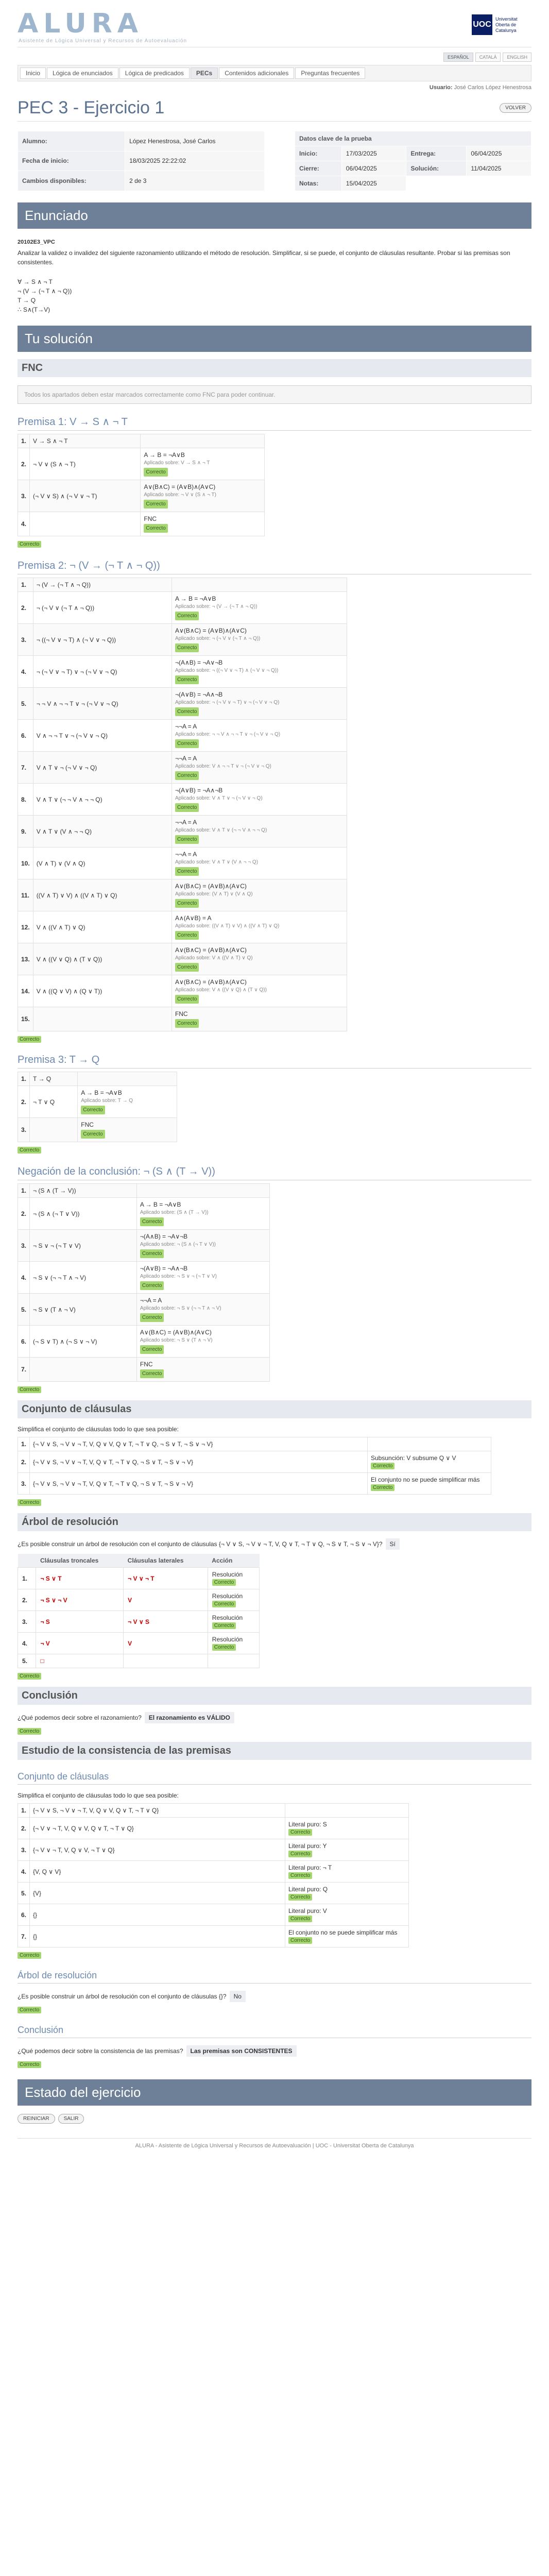  What do you see at coordinates (85, 464) in the screenshot?
I see `row-formula: ¬ V ∨ (S ∧ ¬ T)` at bounding box center [85, 464].